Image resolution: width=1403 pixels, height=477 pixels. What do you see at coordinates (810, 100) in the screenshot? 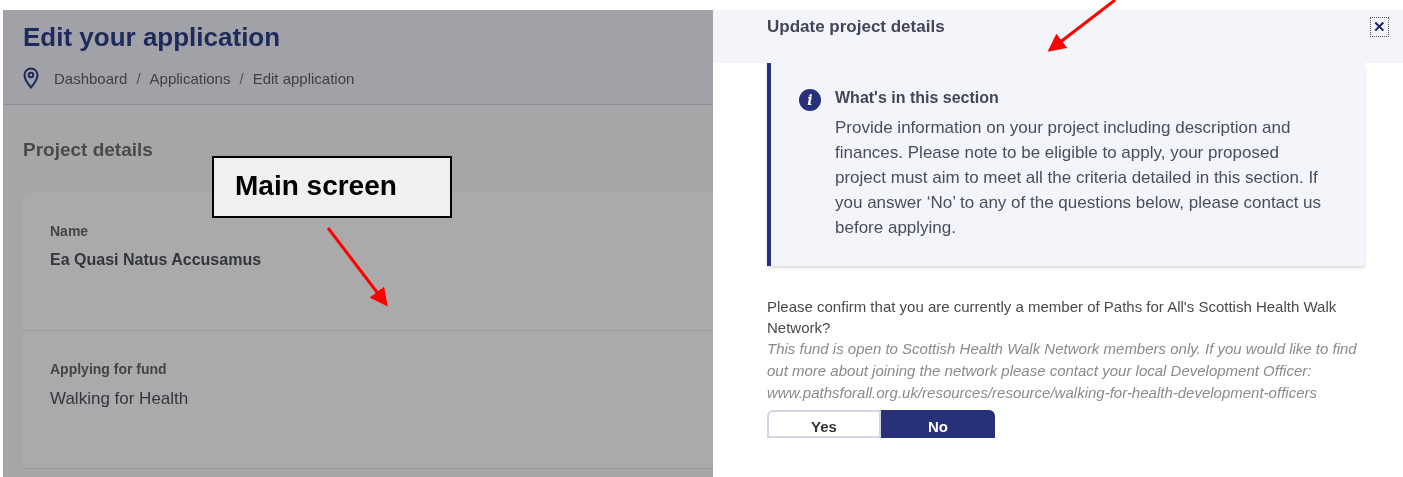
I see `info-icon: i` at bounding box center [810, 100].